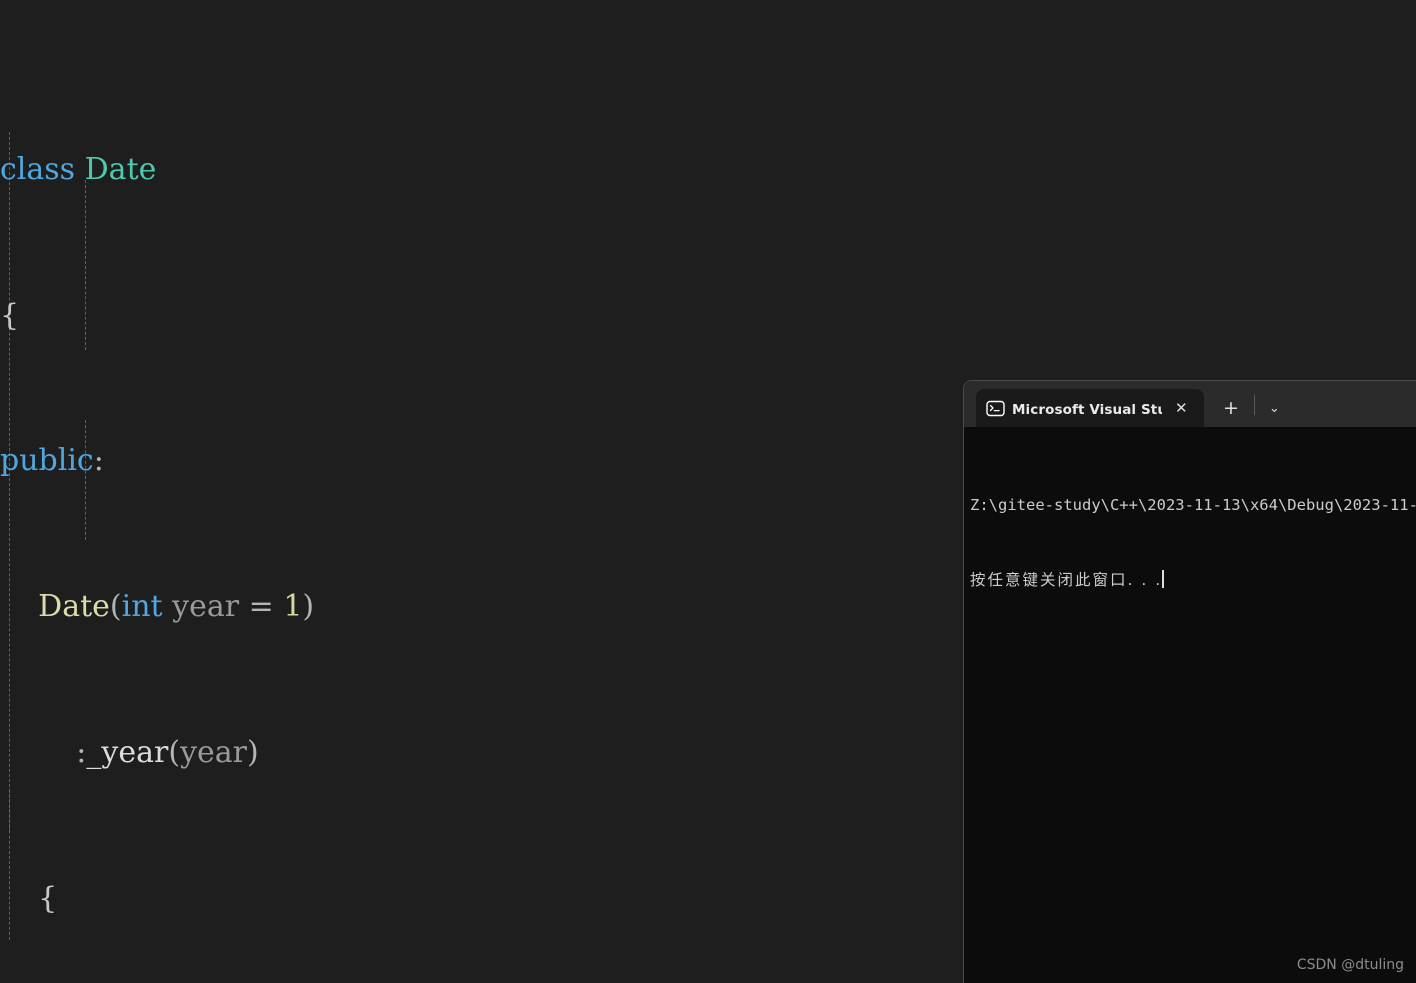 Image resolution: width=1416 pixels, height=983 pixels. What do you see at coordinates (1087, 410) in the screenshot?
I see `terminal-tab-title: Microsoft Visual Studio 调试控` at bounding box center [1087, 410].